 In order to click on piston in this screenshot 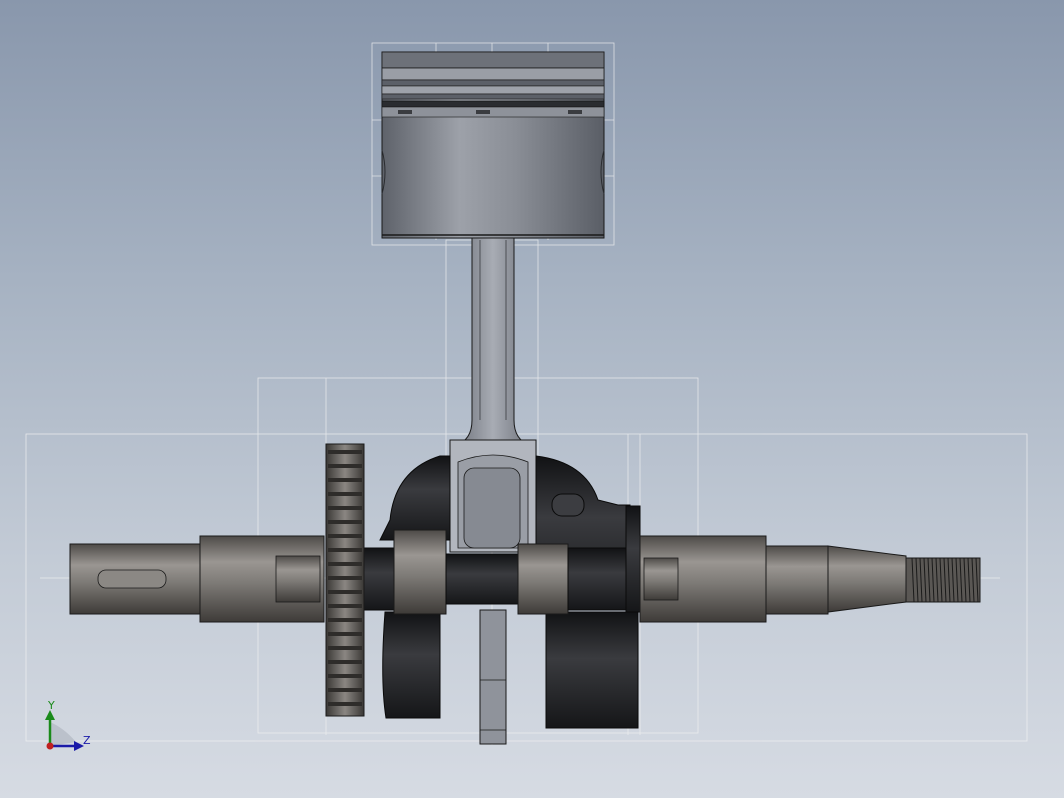, I will do `click(493, 145)`.